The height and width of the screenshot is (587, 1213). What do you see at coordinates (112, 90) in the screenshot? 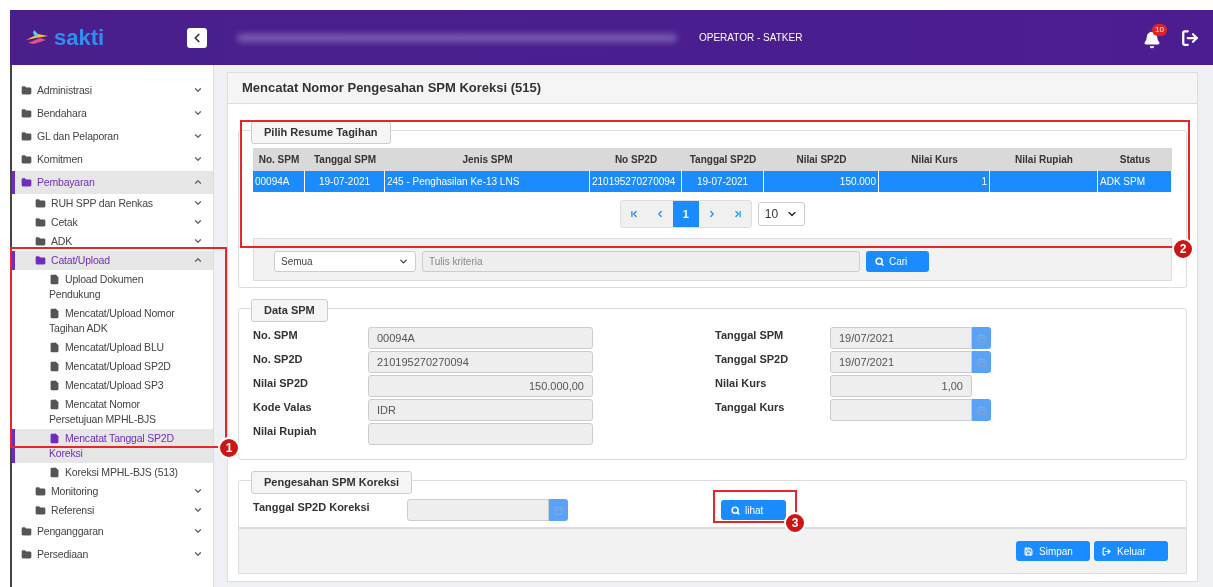
I see `sidebar-item: Administrasi` at bounding box center [112, 90].